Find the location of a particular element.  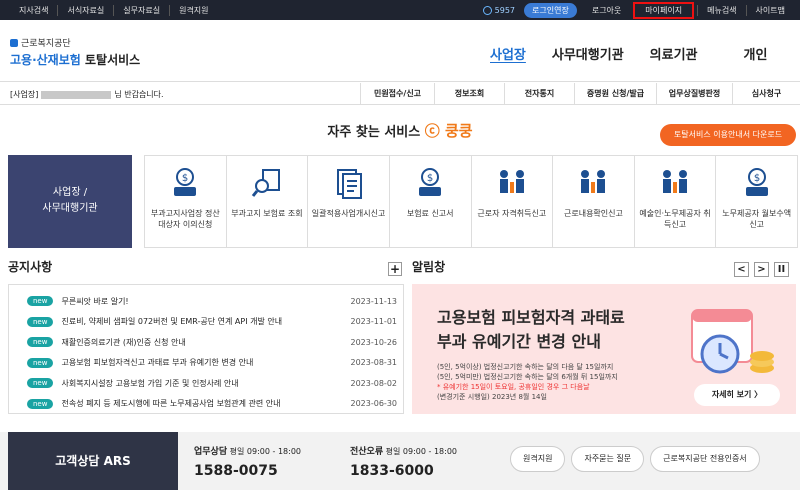

quick-item: $ 보험료 신고서 is located at coordinates (431, 201).